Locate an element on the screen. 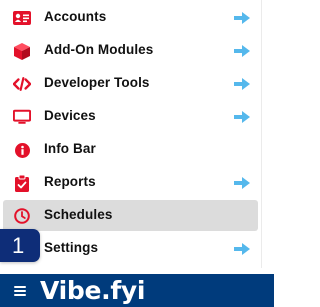 The width and height of the screenshot is (320, 307). menu-label: Devices is located at coordinates (70, 115).